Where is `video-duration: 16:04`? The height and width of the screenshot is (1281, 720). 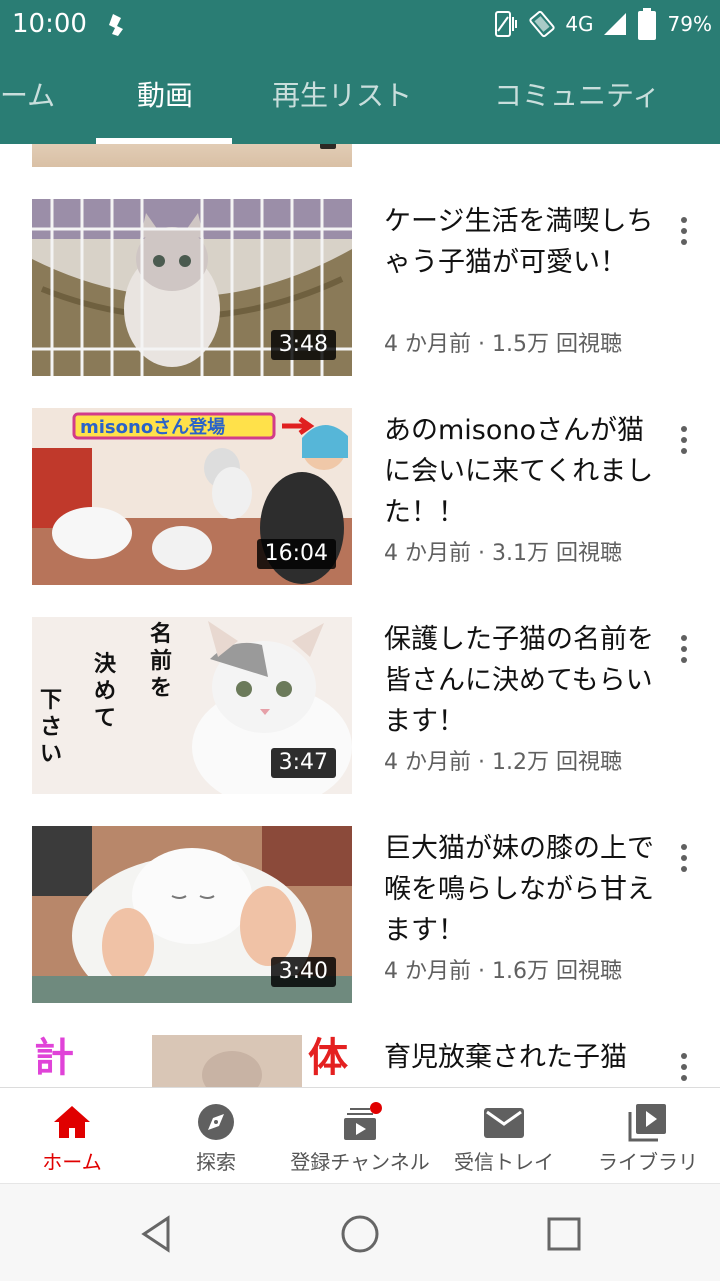 video-duration: 16:04 is located at coordinates (296, 554).